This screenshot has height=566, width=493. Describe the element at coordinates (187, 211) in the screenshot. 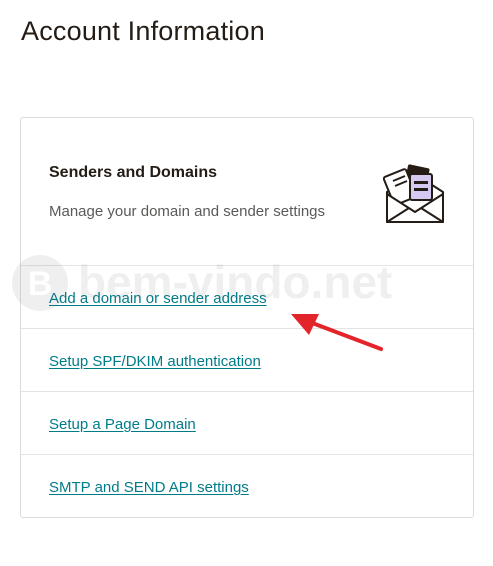

I see `card-description: Manage your domain and sender settings` at that location.